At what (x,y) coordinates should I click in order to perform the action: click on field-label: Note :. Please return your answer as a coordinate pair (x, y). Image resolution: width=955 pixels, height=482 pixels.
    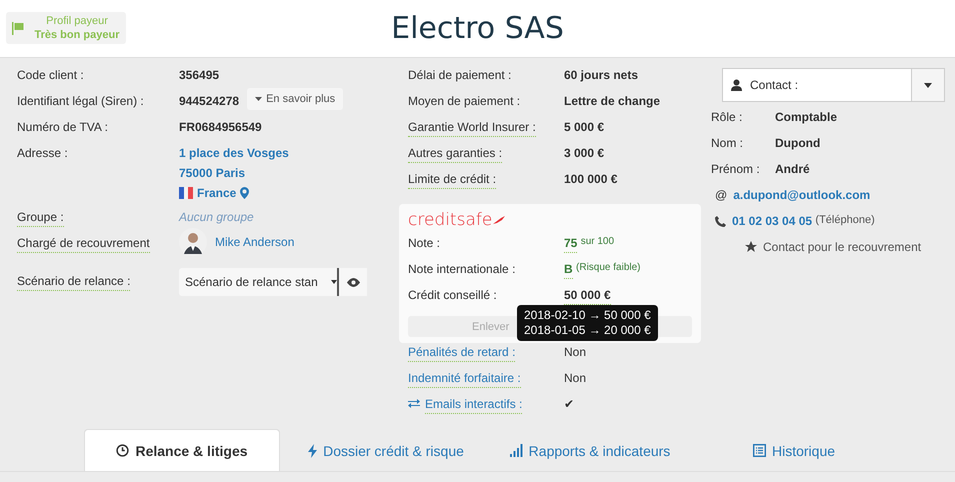
    Looking at the image, I should click on (424, 244).